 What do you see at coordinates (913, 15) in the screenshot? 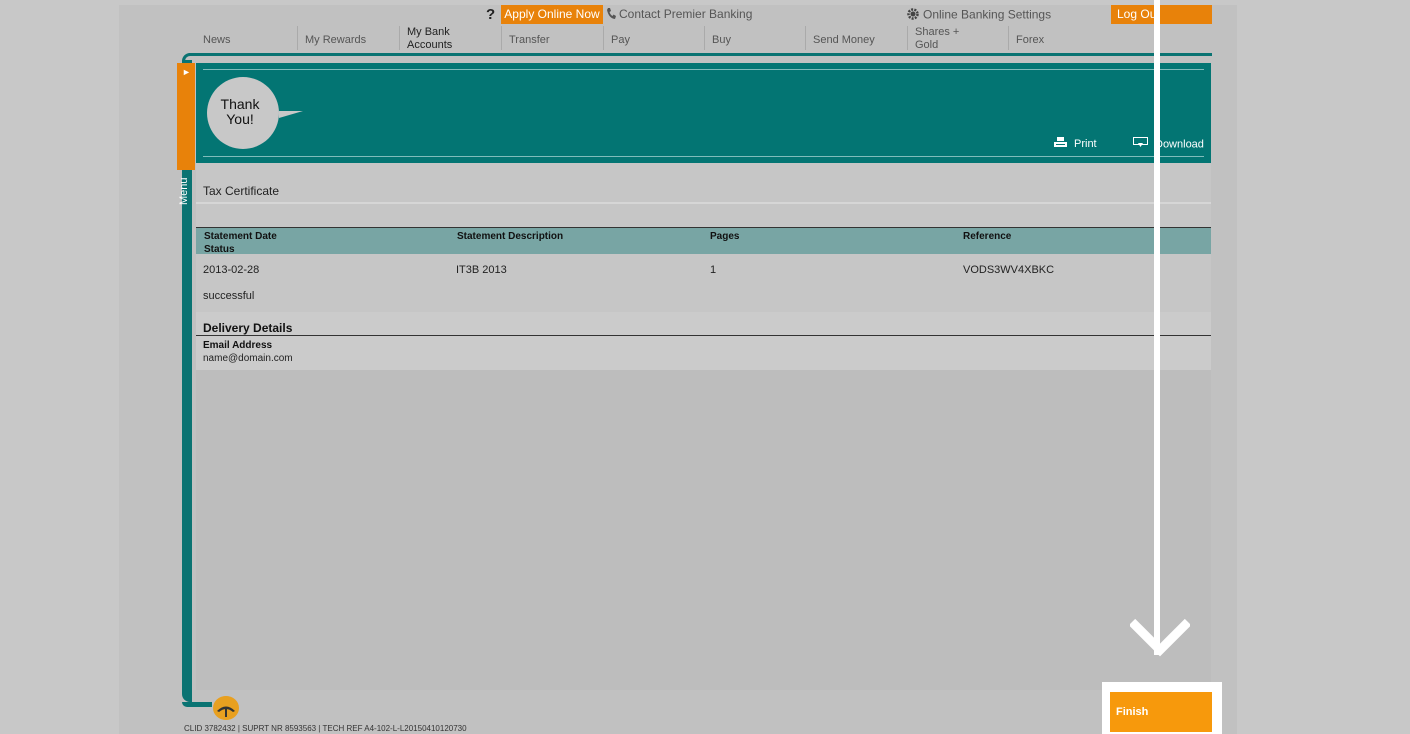
I see `gear-icon` at bounding box center [913, 15].